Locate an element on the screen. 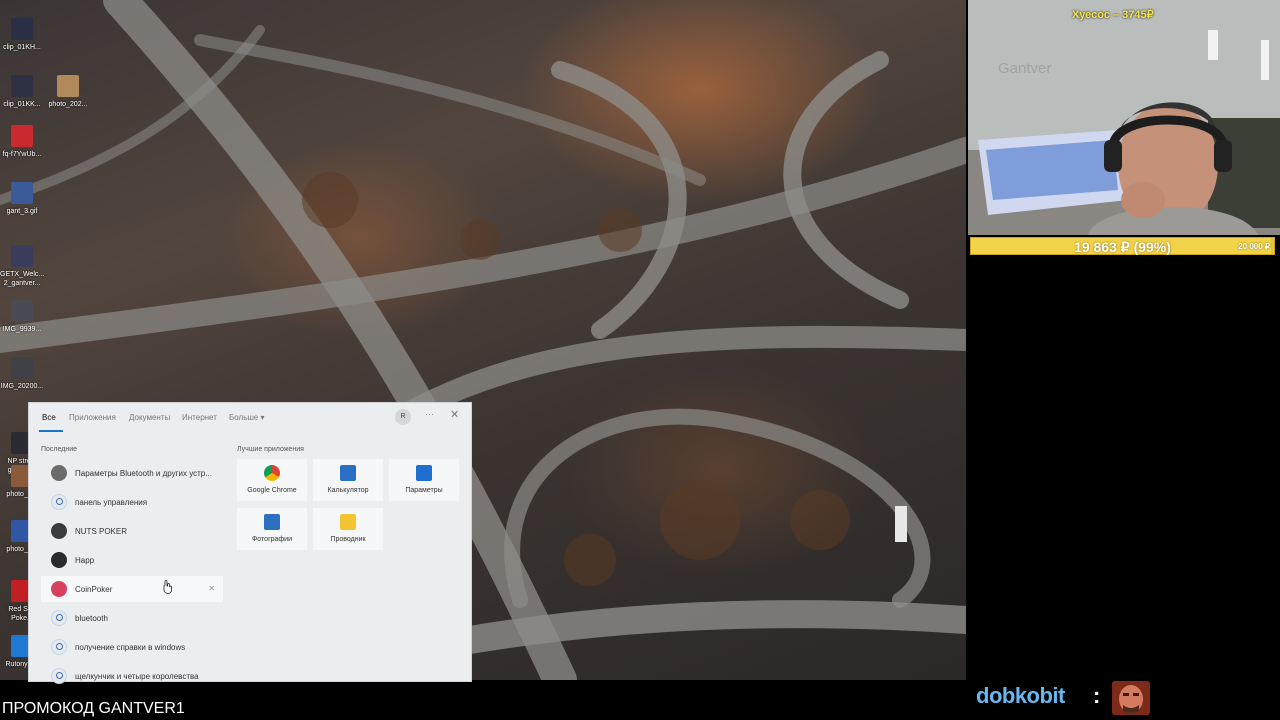 This screenshot has height=720, width=1280. goal-amount: 19 863 ₽ (99%) is located at coordinates (1122, 247).